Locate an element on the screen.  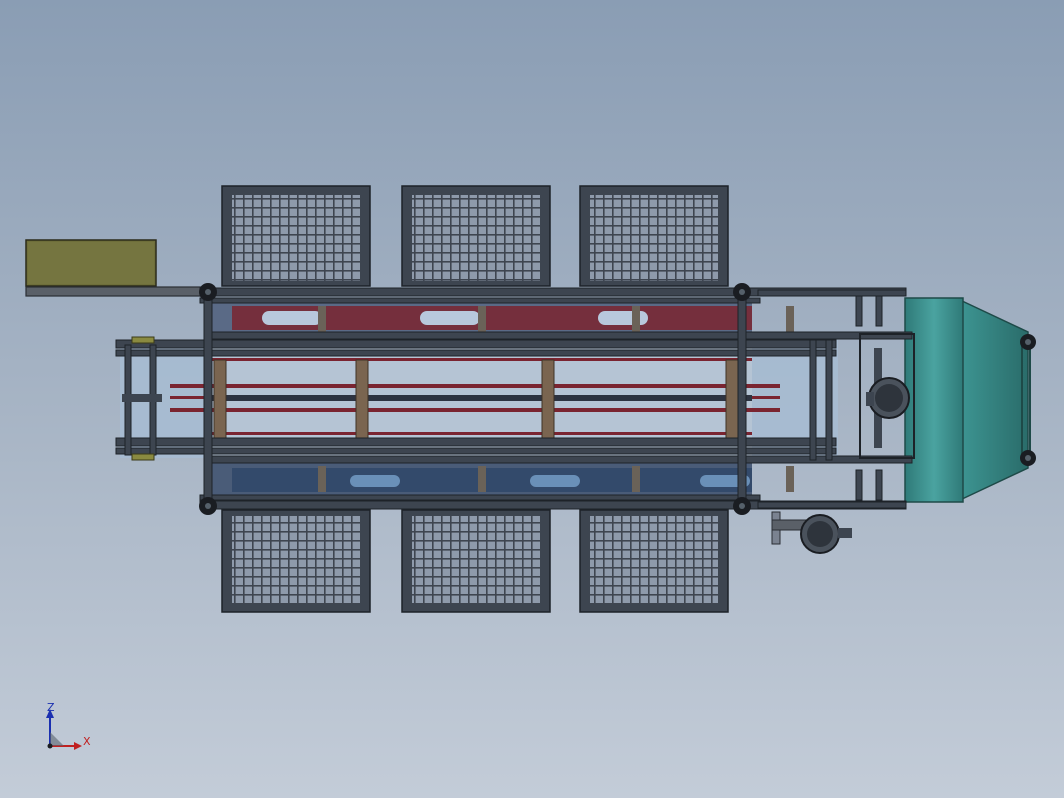
axis-triad: Z X is located at coordinates (68, 725).